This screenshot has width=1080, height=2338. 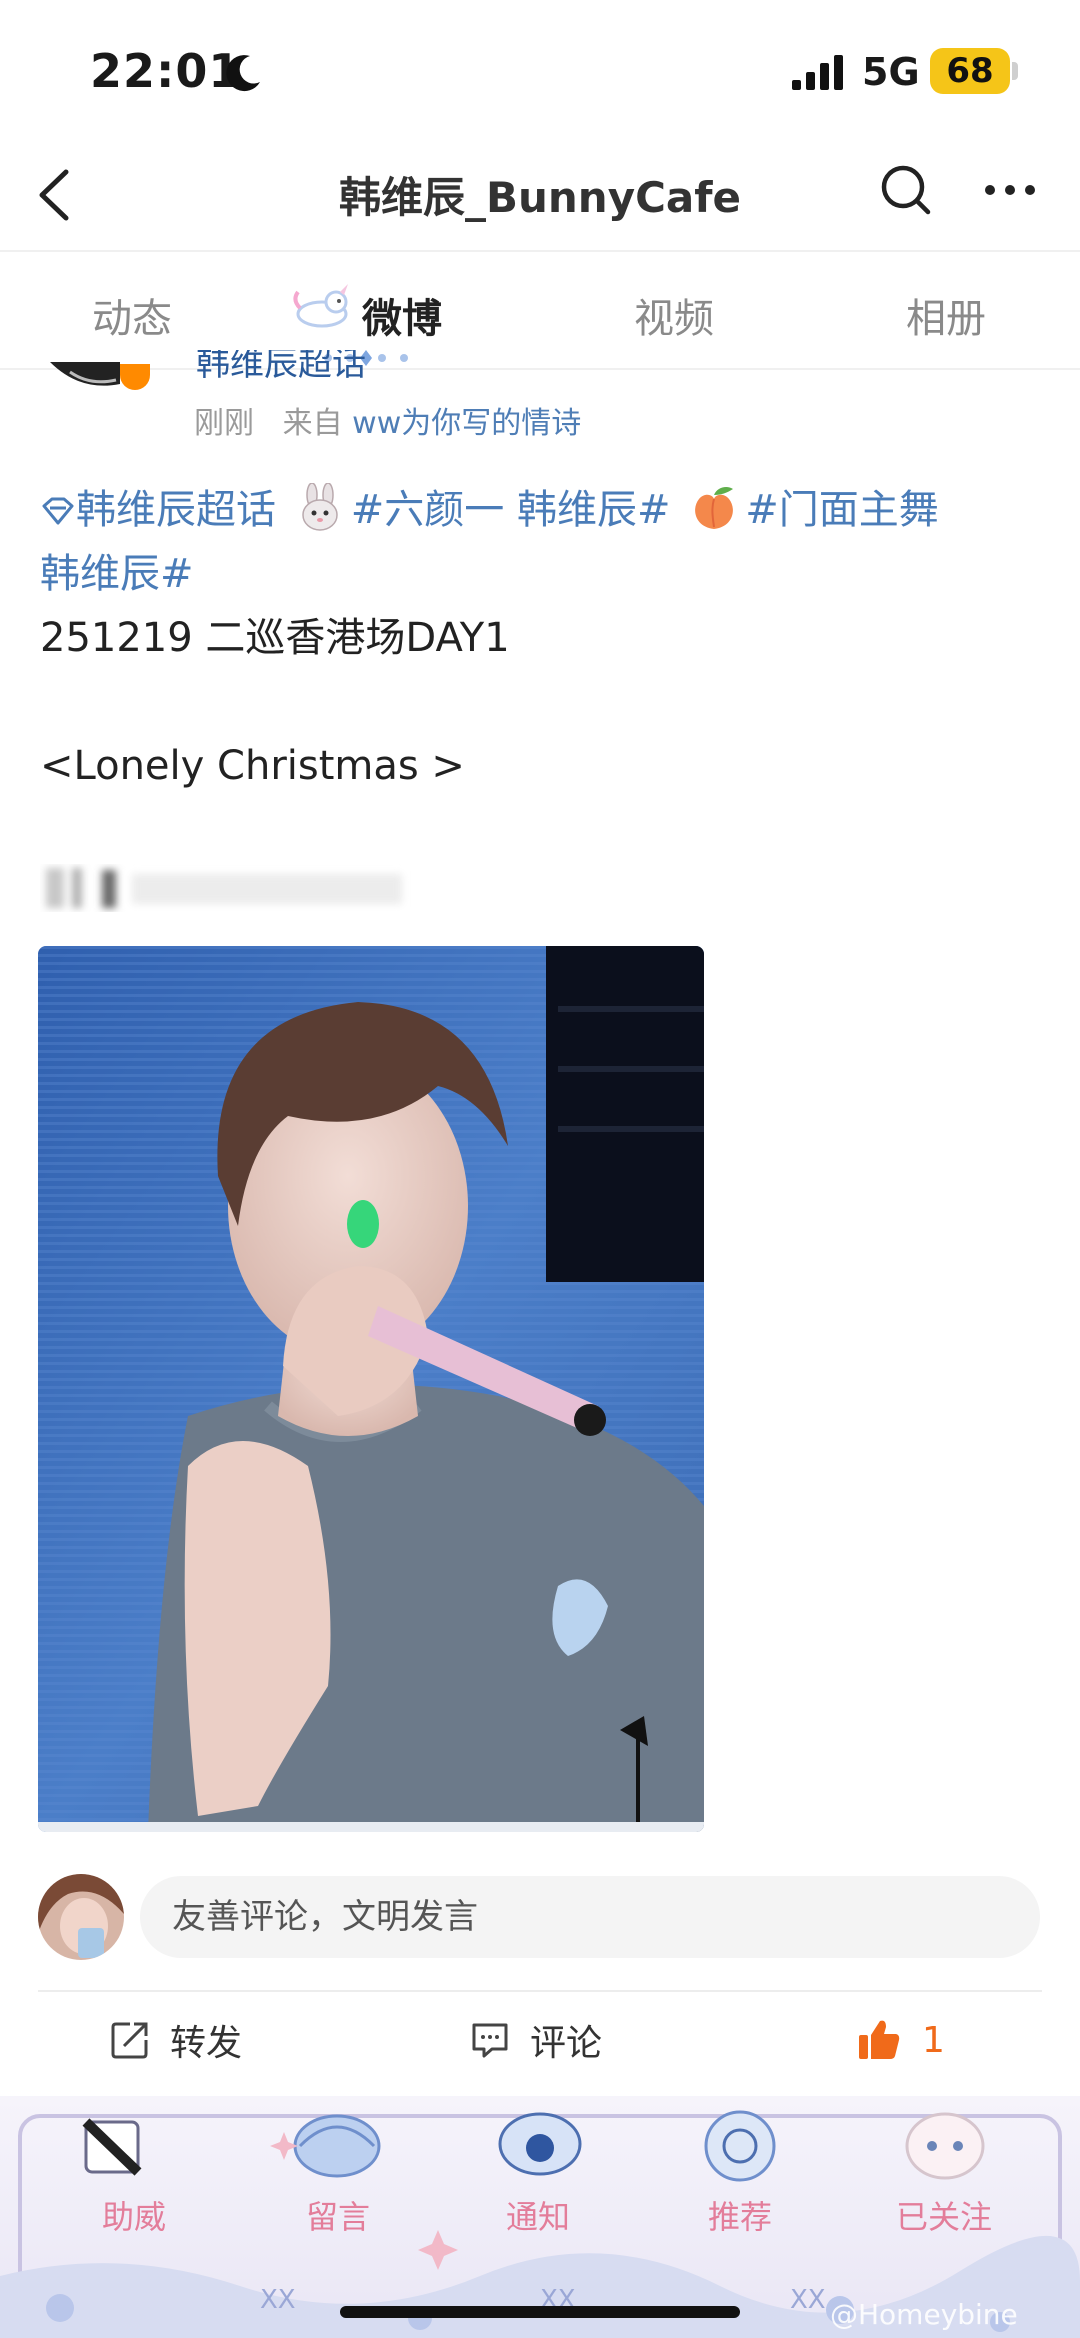 I want to click on super-topic-link: 韩维辰超话, so click(x=176, y=510).